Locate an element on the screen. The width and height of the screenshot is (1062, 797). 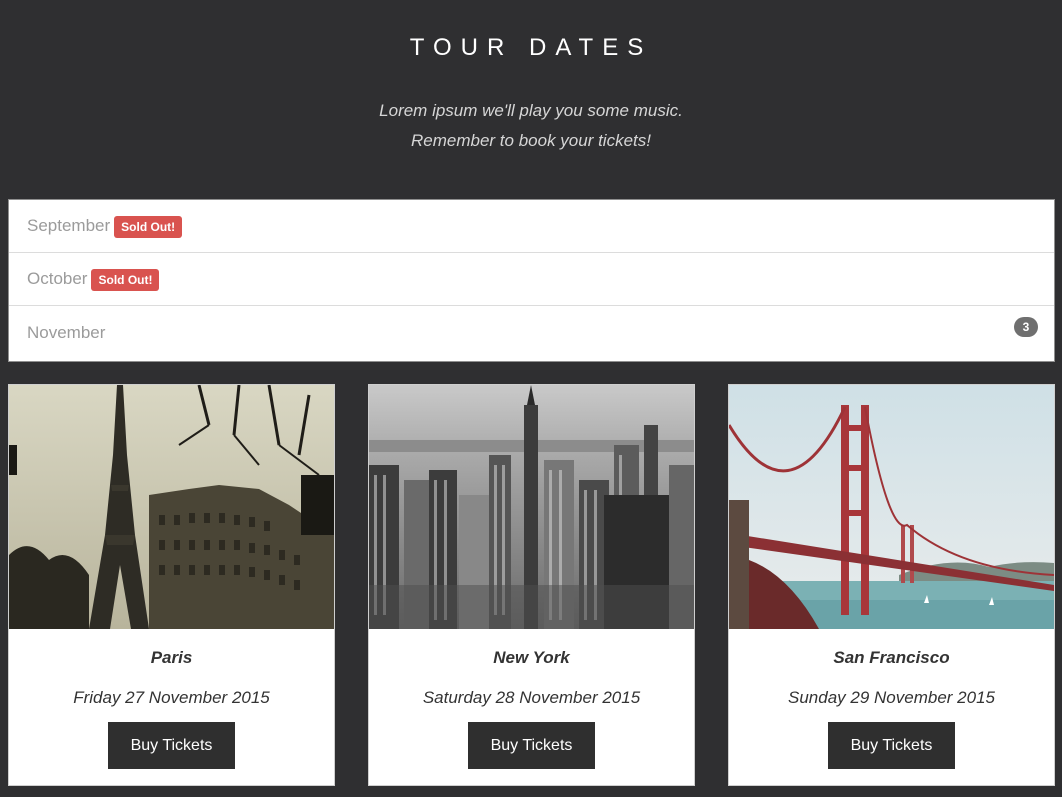
subtitle-line-2: Remember to book your tickets! is located at coordinates (531, 140).